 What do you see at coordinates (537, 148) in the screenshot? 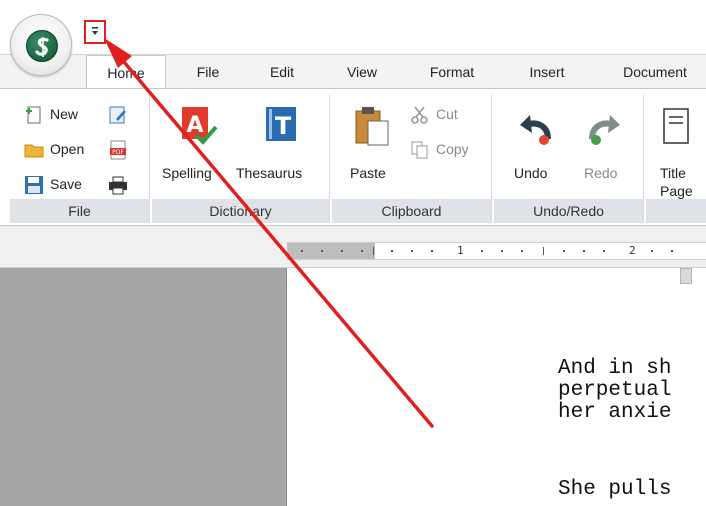
I see `undo-button: Undo` at bounding box center [537, 148].